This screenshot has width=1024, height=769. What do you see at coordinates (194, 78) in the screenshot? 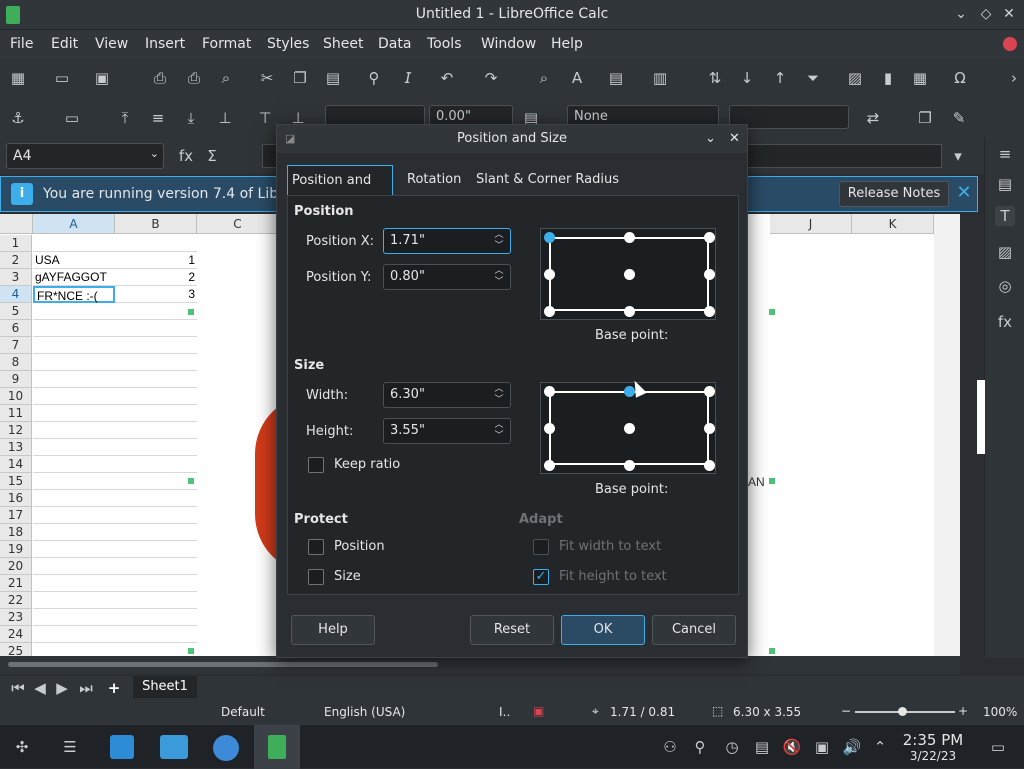
I see `print-icon: ⎙` at bounding box center [194, 78].